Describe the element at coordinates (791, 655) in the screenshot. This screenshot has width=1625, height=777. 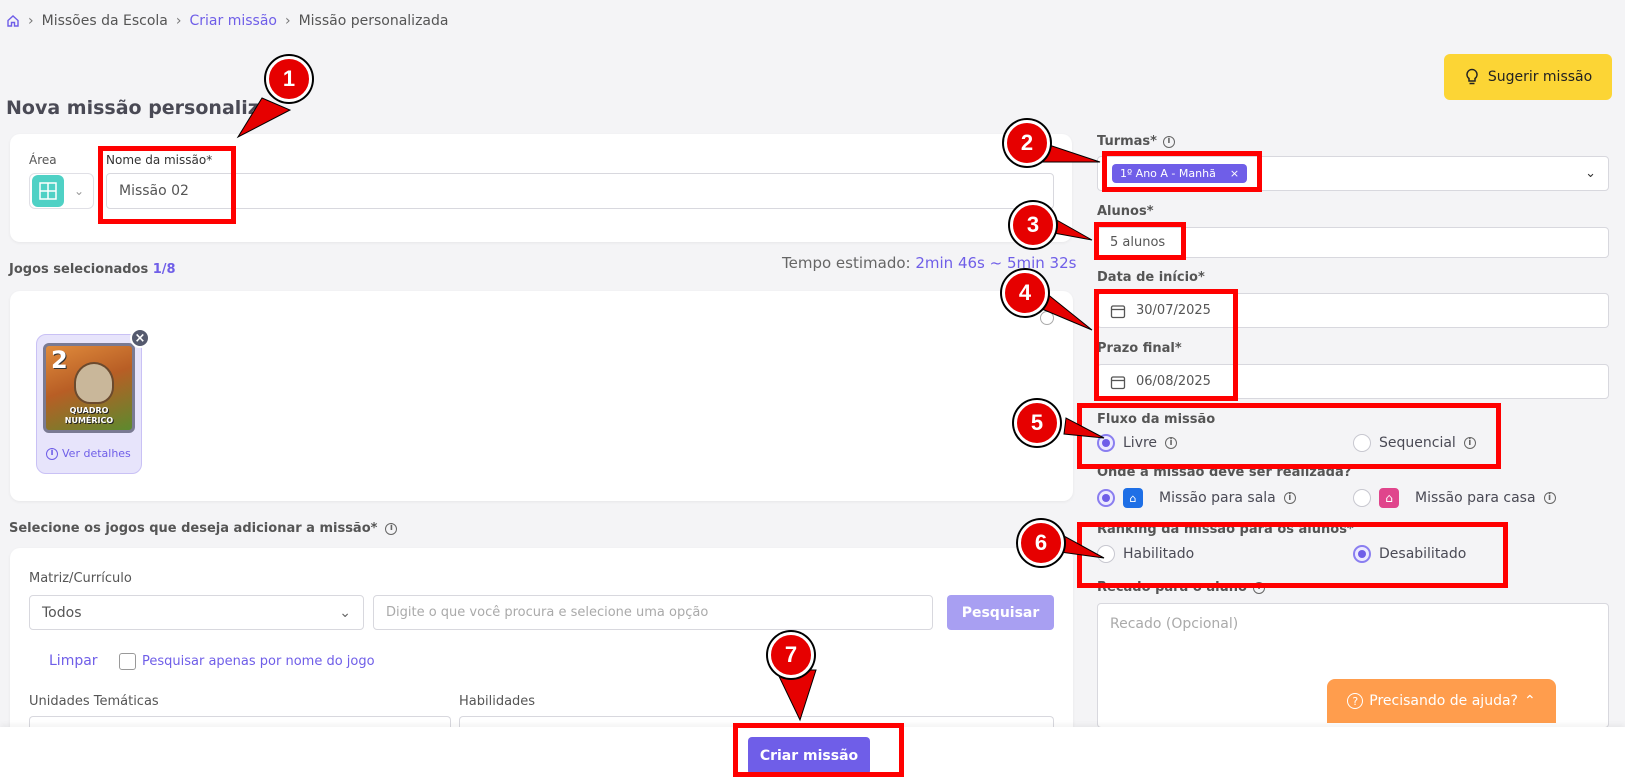
I see `annotation-badge-7: 7` at that location.